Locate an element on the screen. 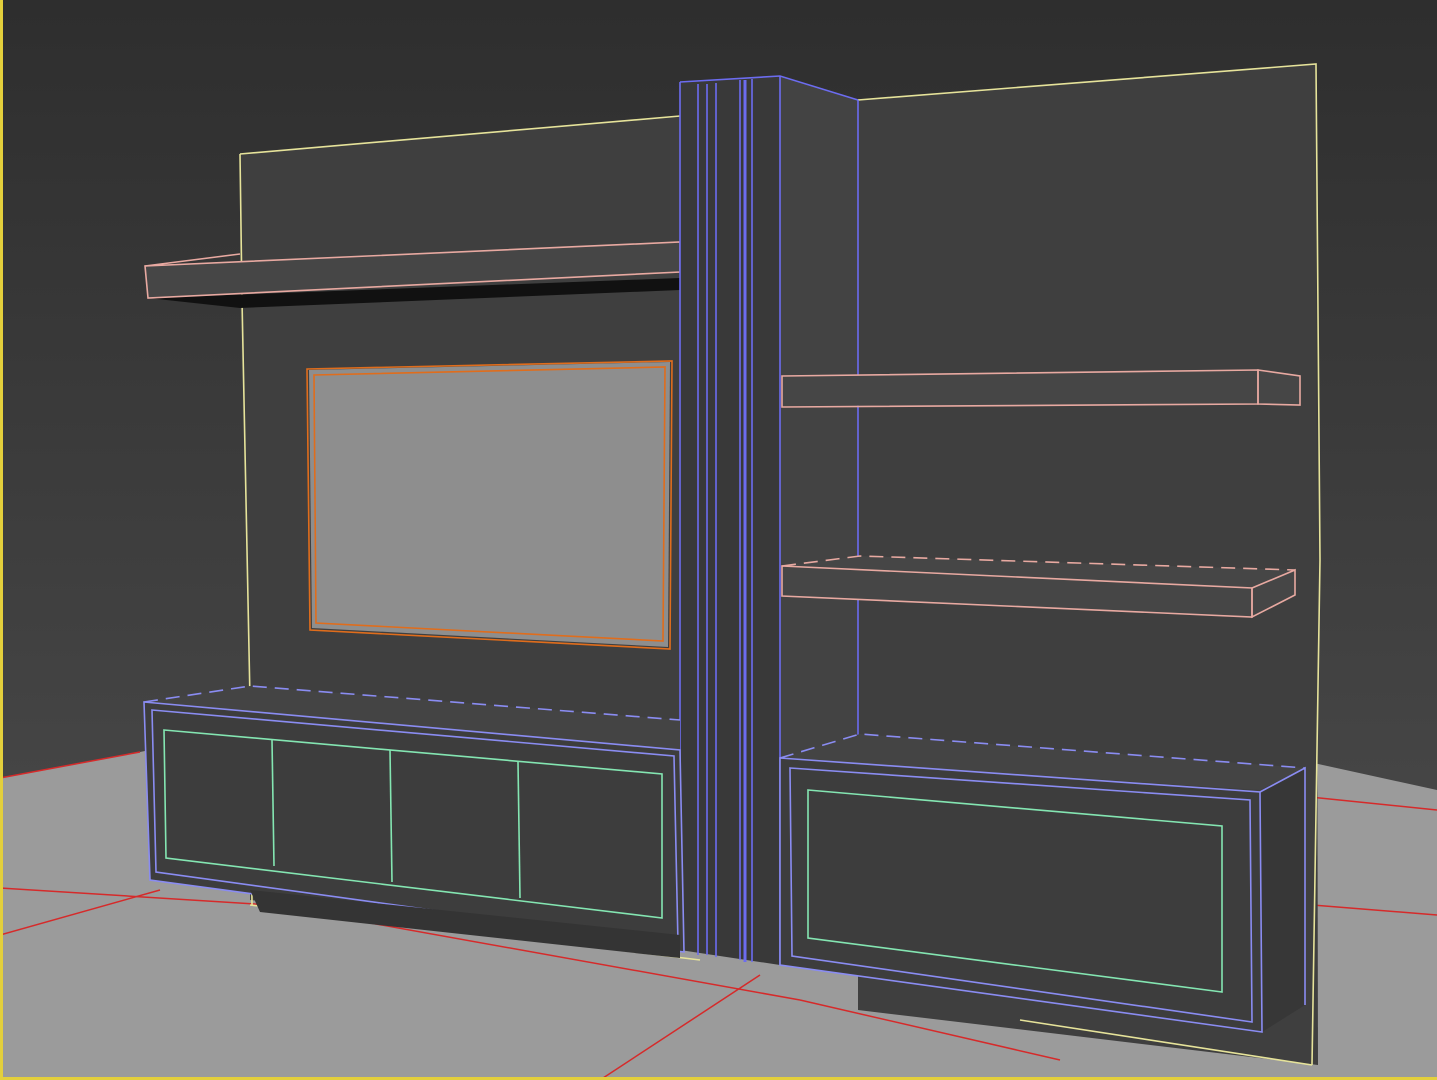 The height and width of the screenshot is (1080, 1437). tv-screen is located at coordinates (489, 505).